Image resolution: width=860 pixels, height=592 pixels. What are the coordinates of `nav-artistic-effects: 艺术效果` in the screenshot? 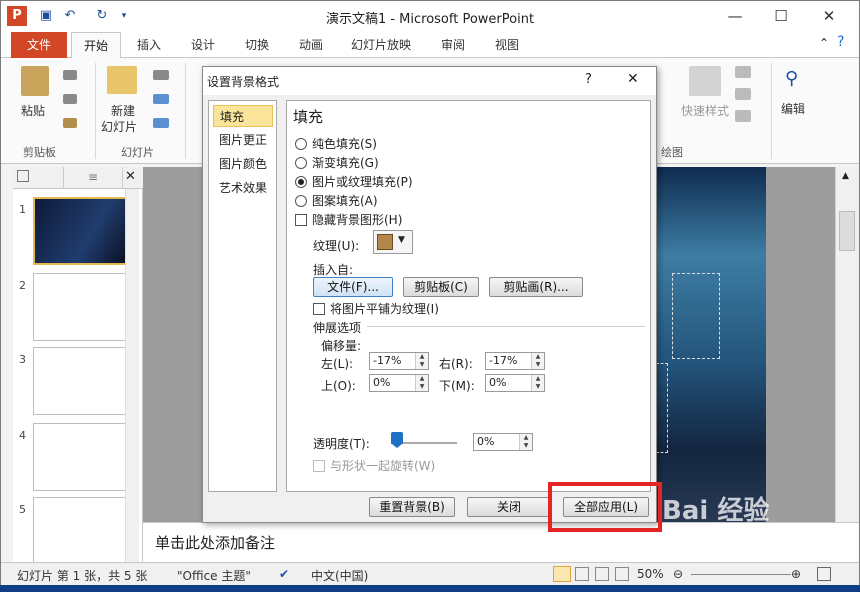 It's located at (243, 188).